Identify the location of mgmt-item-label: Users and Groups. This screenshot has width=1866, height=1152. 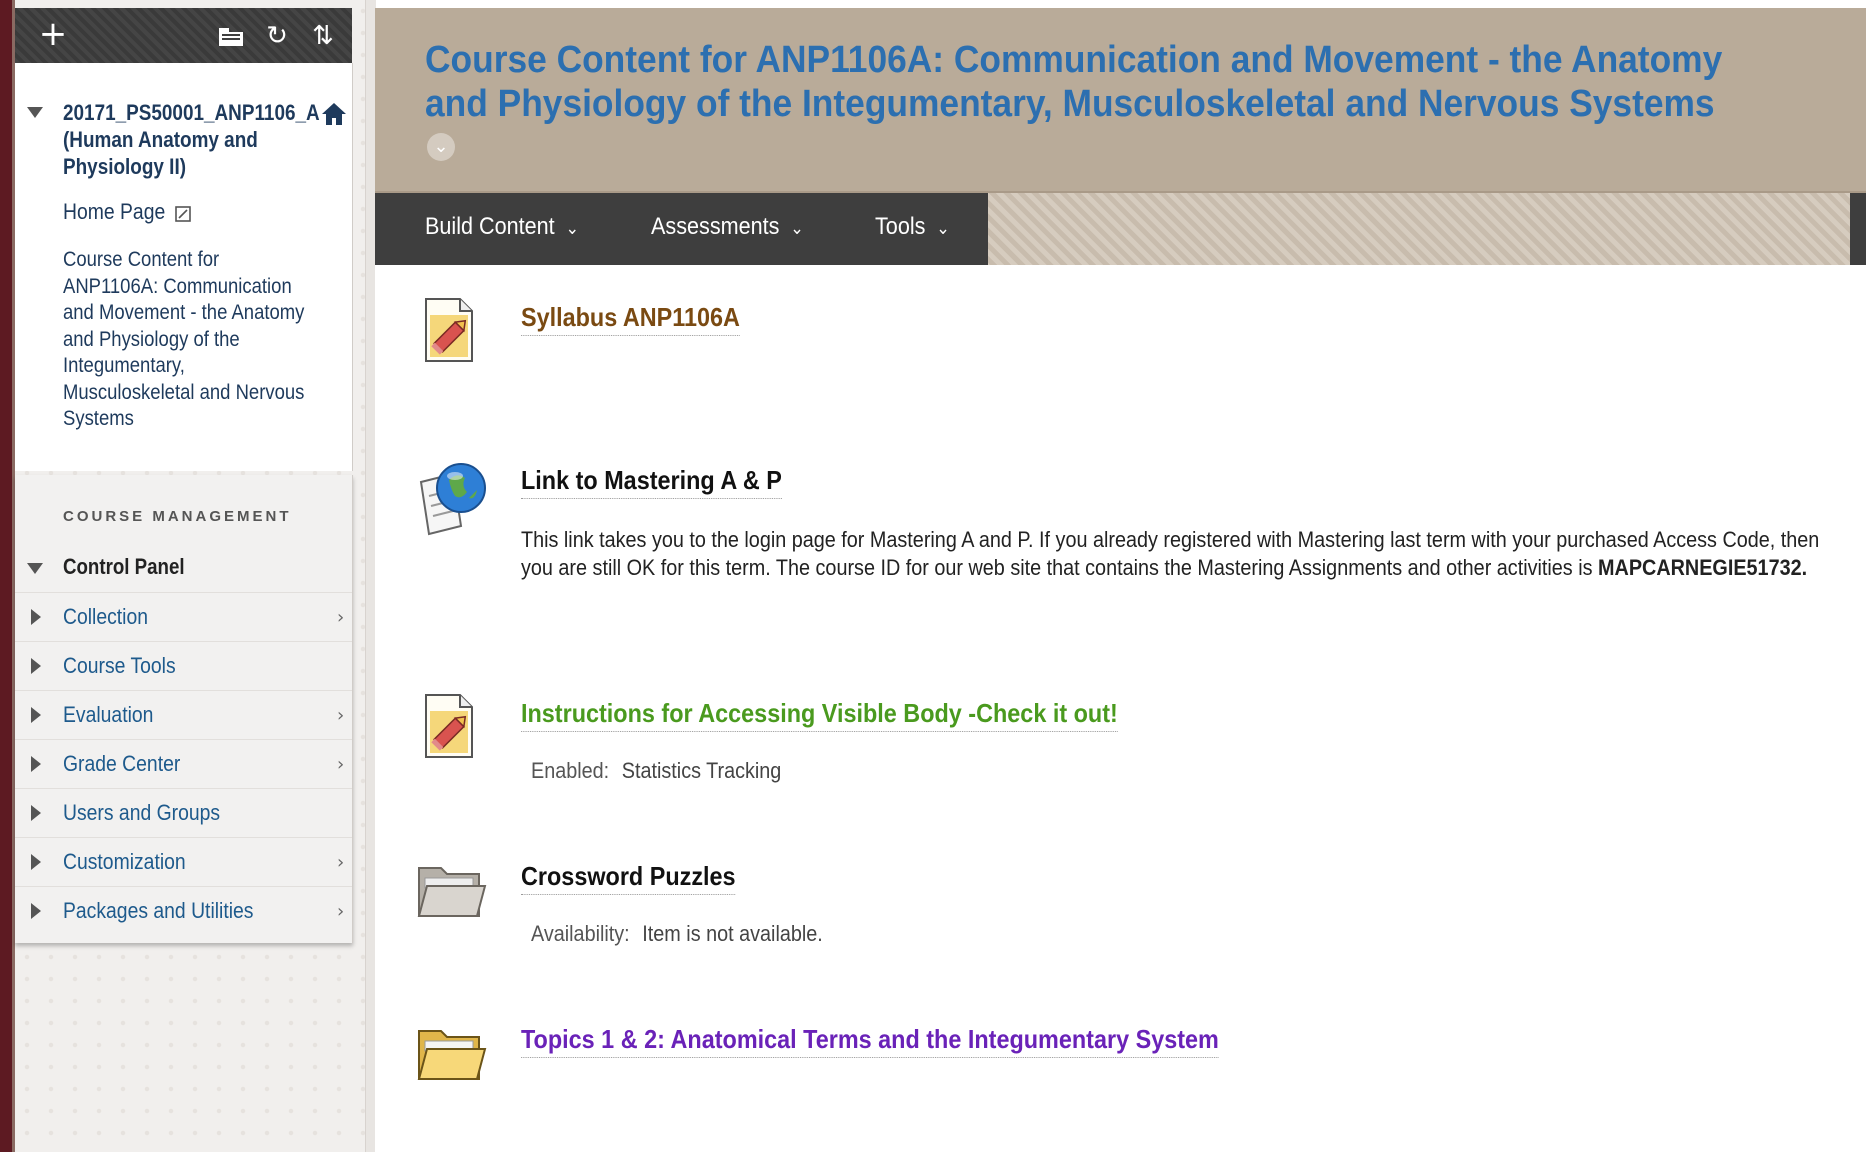
(142, 812).